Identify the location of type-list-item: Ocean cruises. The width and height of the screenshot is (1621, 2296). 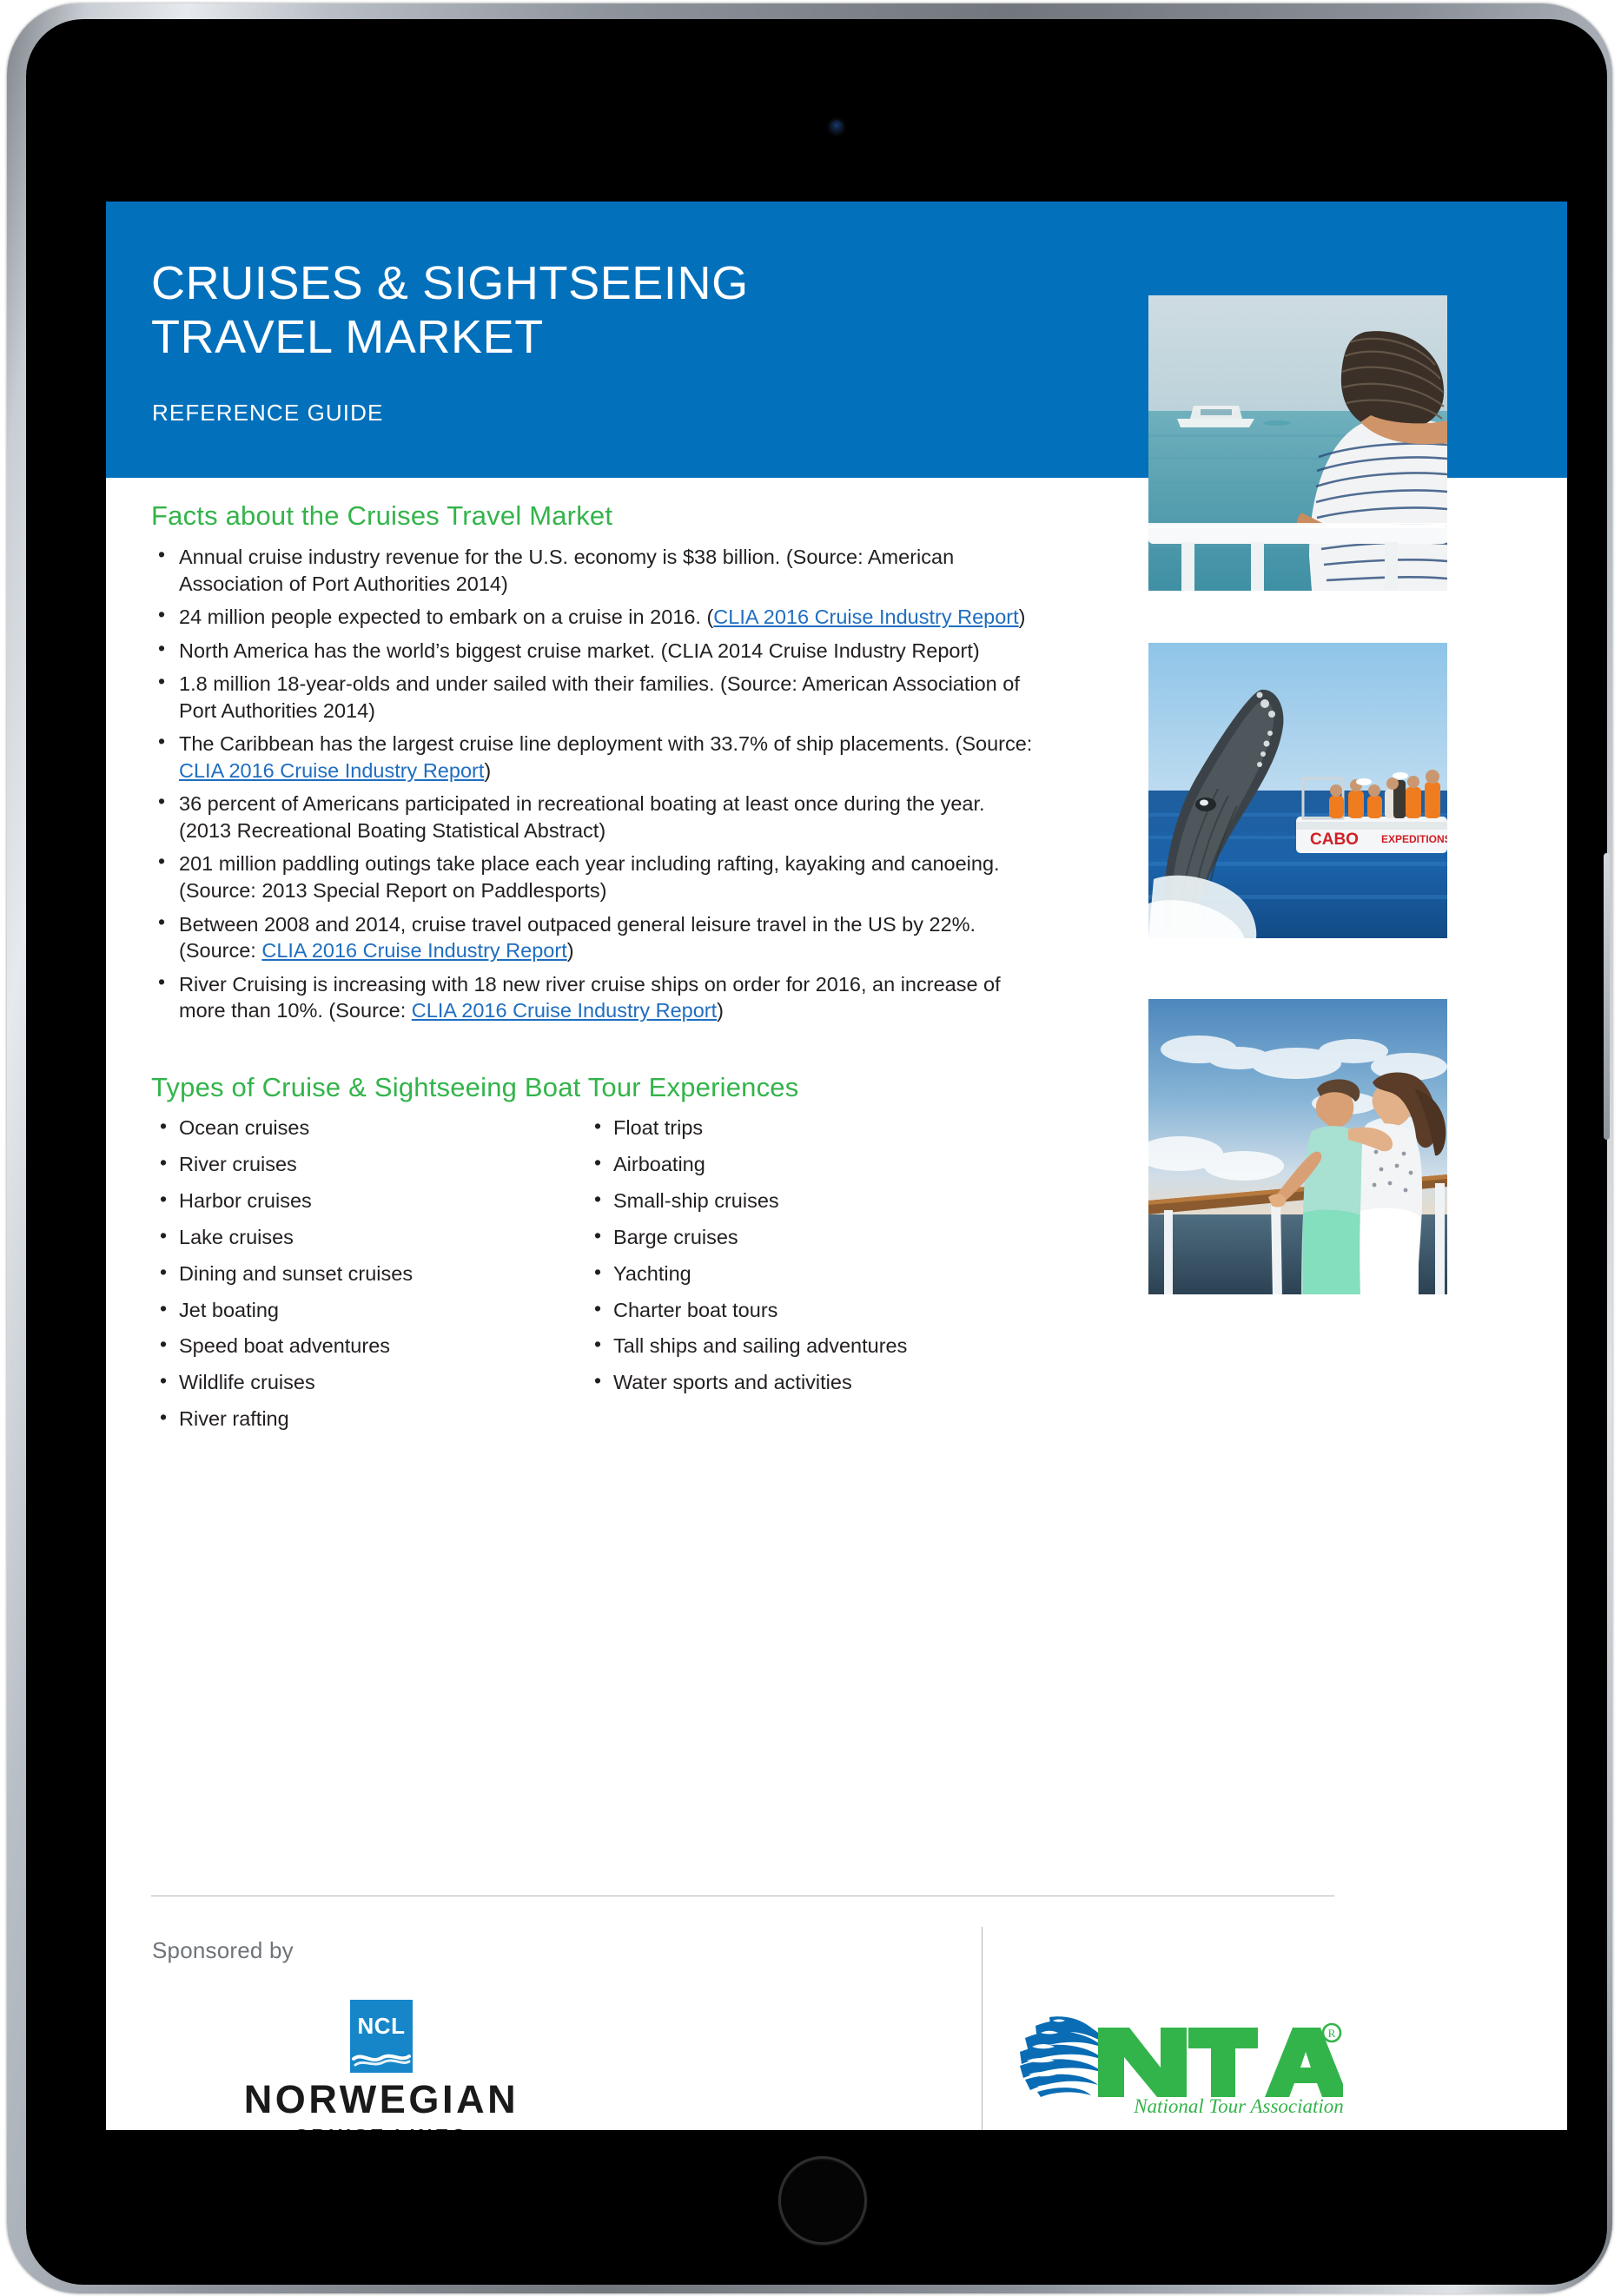
(368, 1127).